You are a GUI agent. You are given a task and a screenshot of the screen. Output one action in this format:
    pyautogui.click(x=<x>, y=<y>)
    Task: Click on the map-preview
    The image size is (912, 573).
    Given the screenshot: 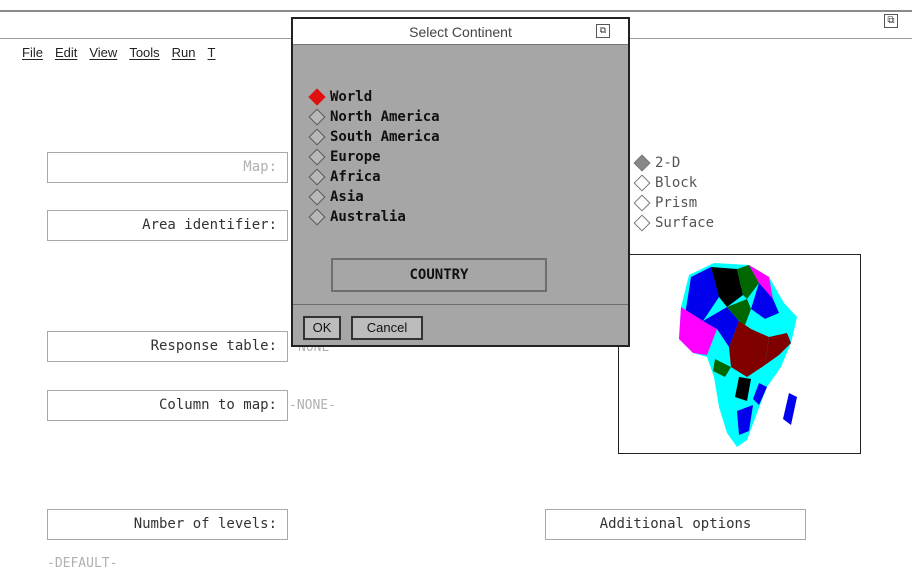 What is the action you would take?
    pyautogui.click(x=739, y=354)
    